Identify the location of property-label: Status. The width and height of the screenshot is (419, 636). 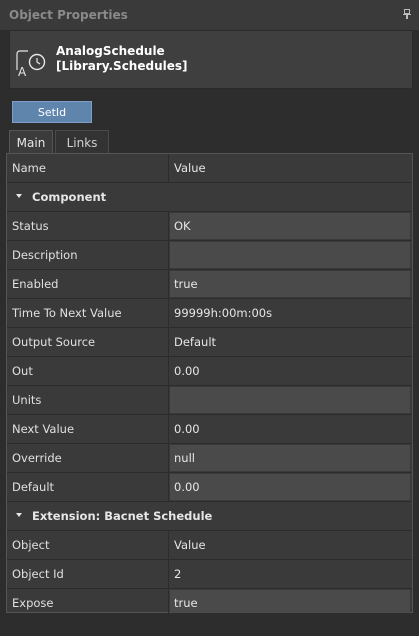
(30, 226).